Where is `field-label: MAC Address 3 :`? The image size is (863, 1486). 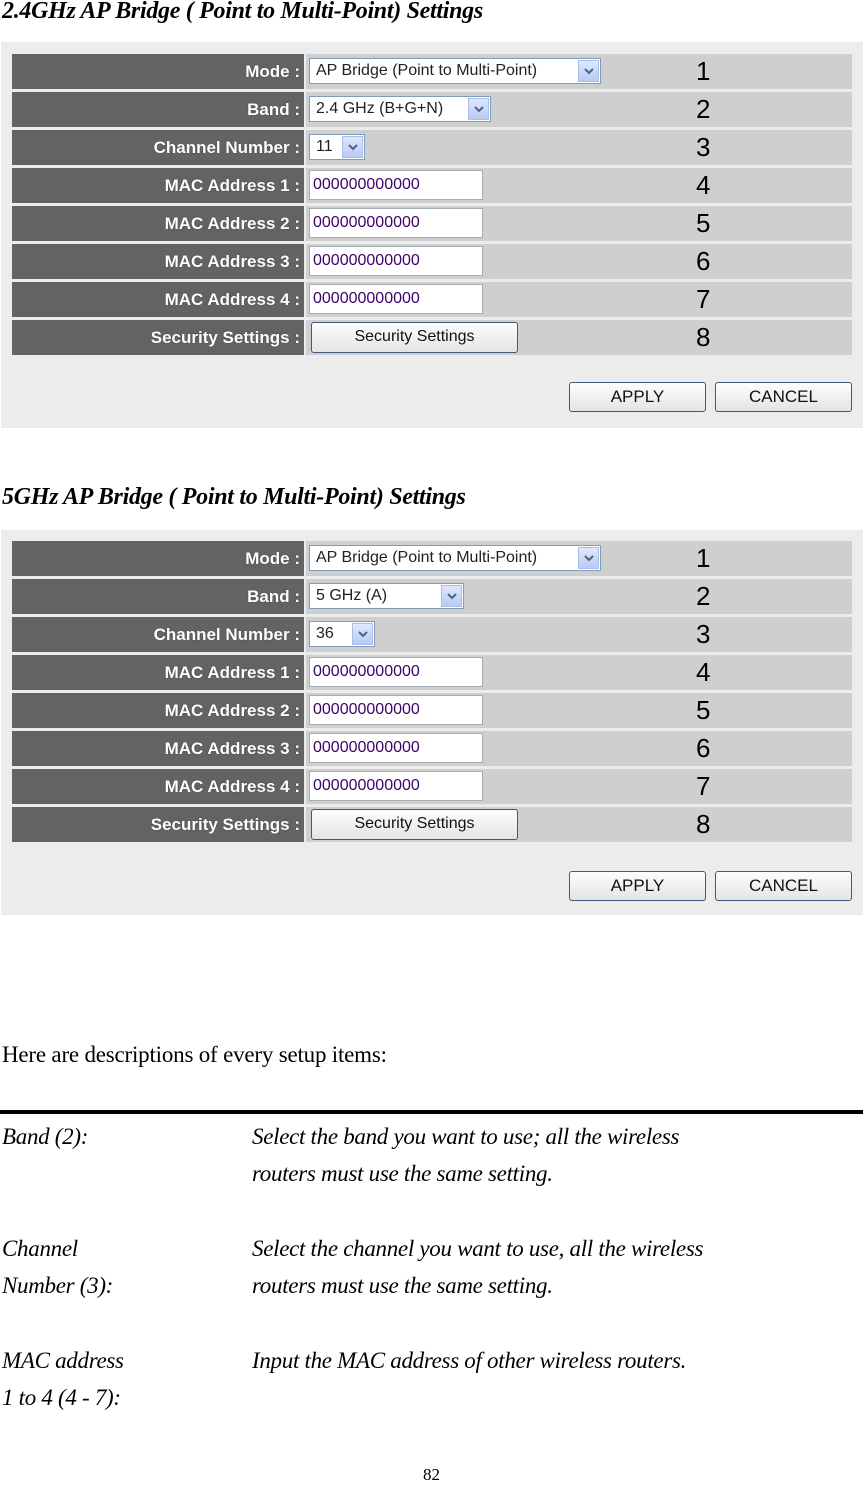
field-label: MAC Address 3 : is located at coordinates (158, 748).